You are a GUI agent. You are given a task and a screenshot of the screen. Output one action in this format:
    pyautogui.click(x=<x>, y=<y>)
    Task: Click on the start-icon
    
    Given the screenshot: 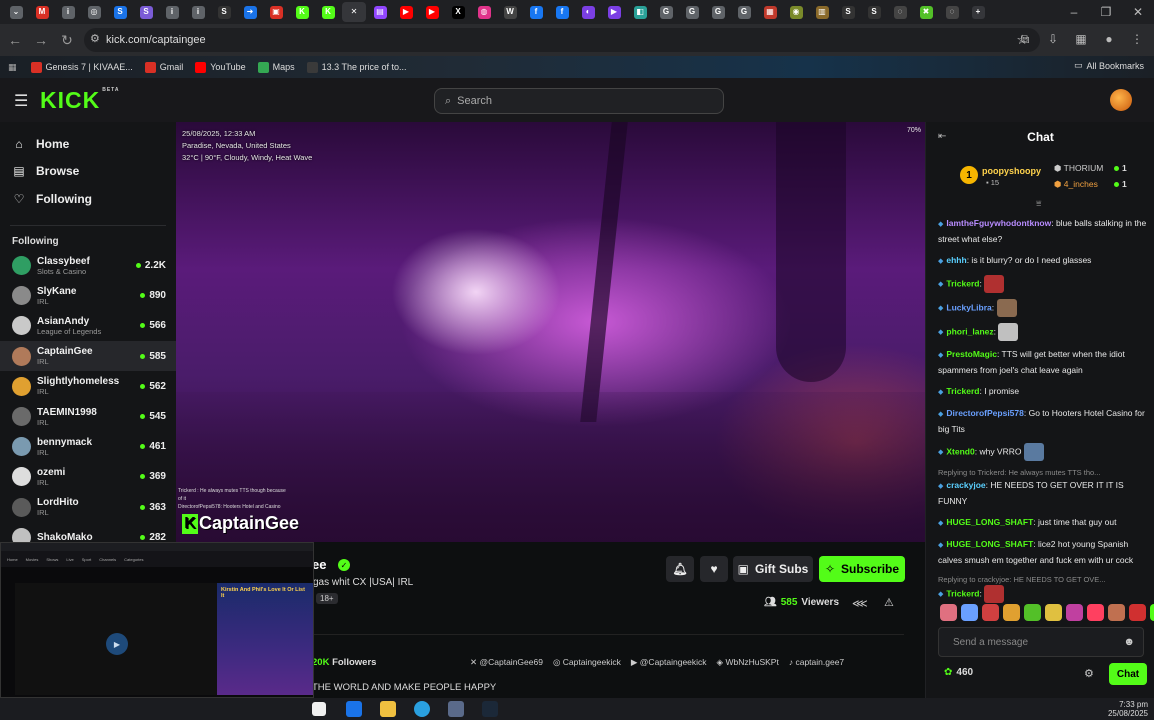 What is the action you would take?
    pyautogui.click(x=319, y=709)
    